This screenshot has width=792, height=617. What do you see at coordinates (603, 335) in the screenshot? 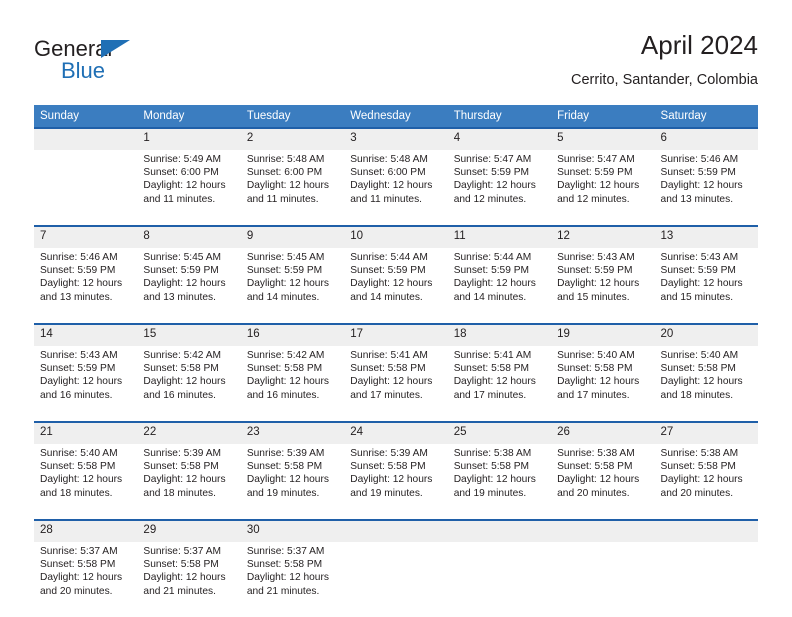
I see `day-number: 19` at bounding box center [603, 335].